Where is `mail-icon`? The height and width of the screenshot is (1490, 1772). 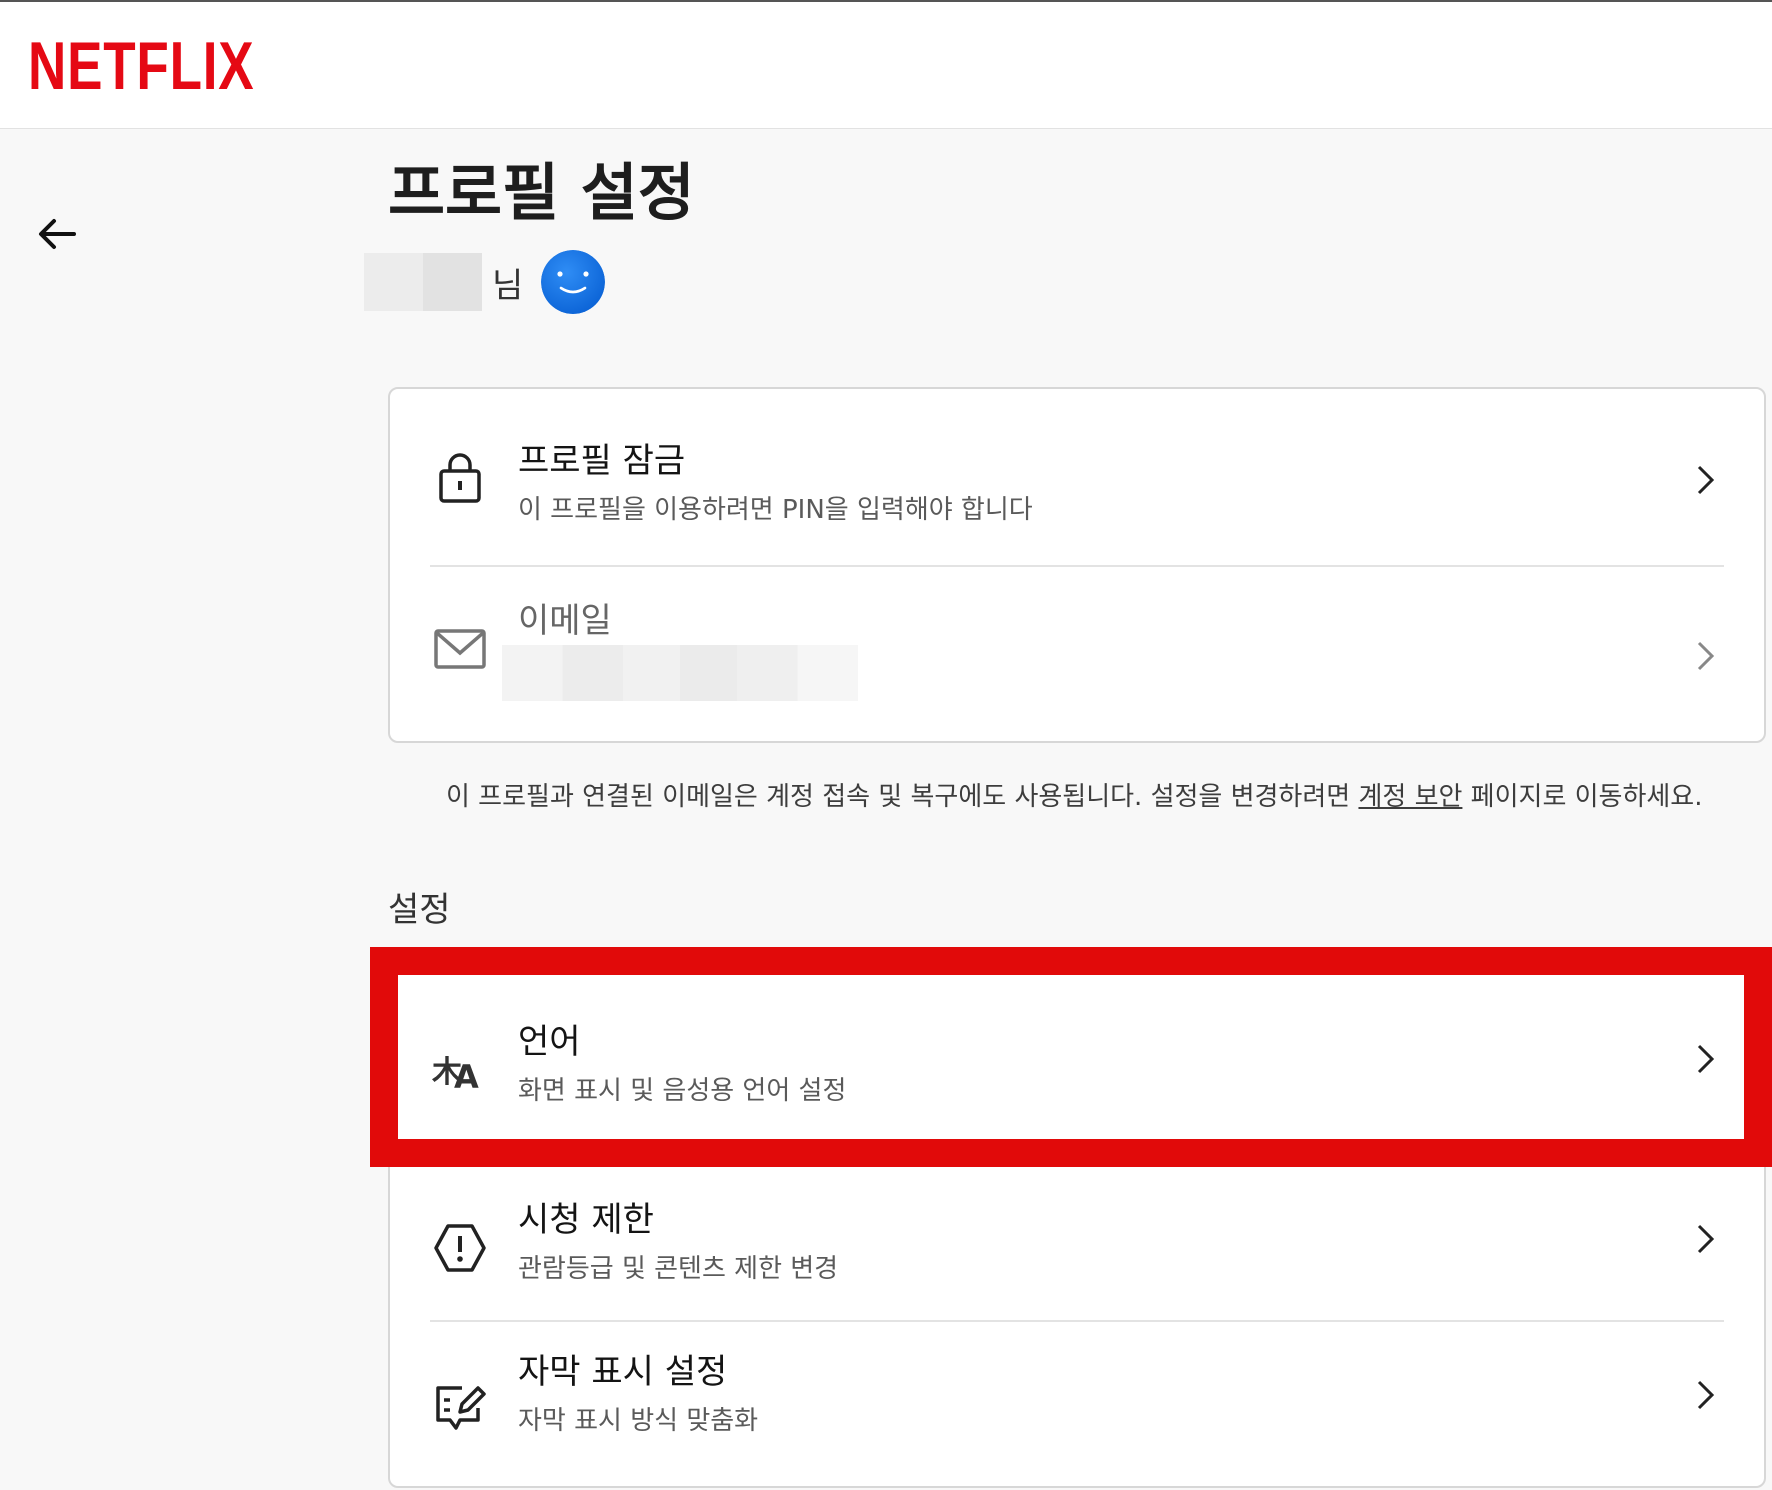 mail-icon is located at coordinates (460, 649).